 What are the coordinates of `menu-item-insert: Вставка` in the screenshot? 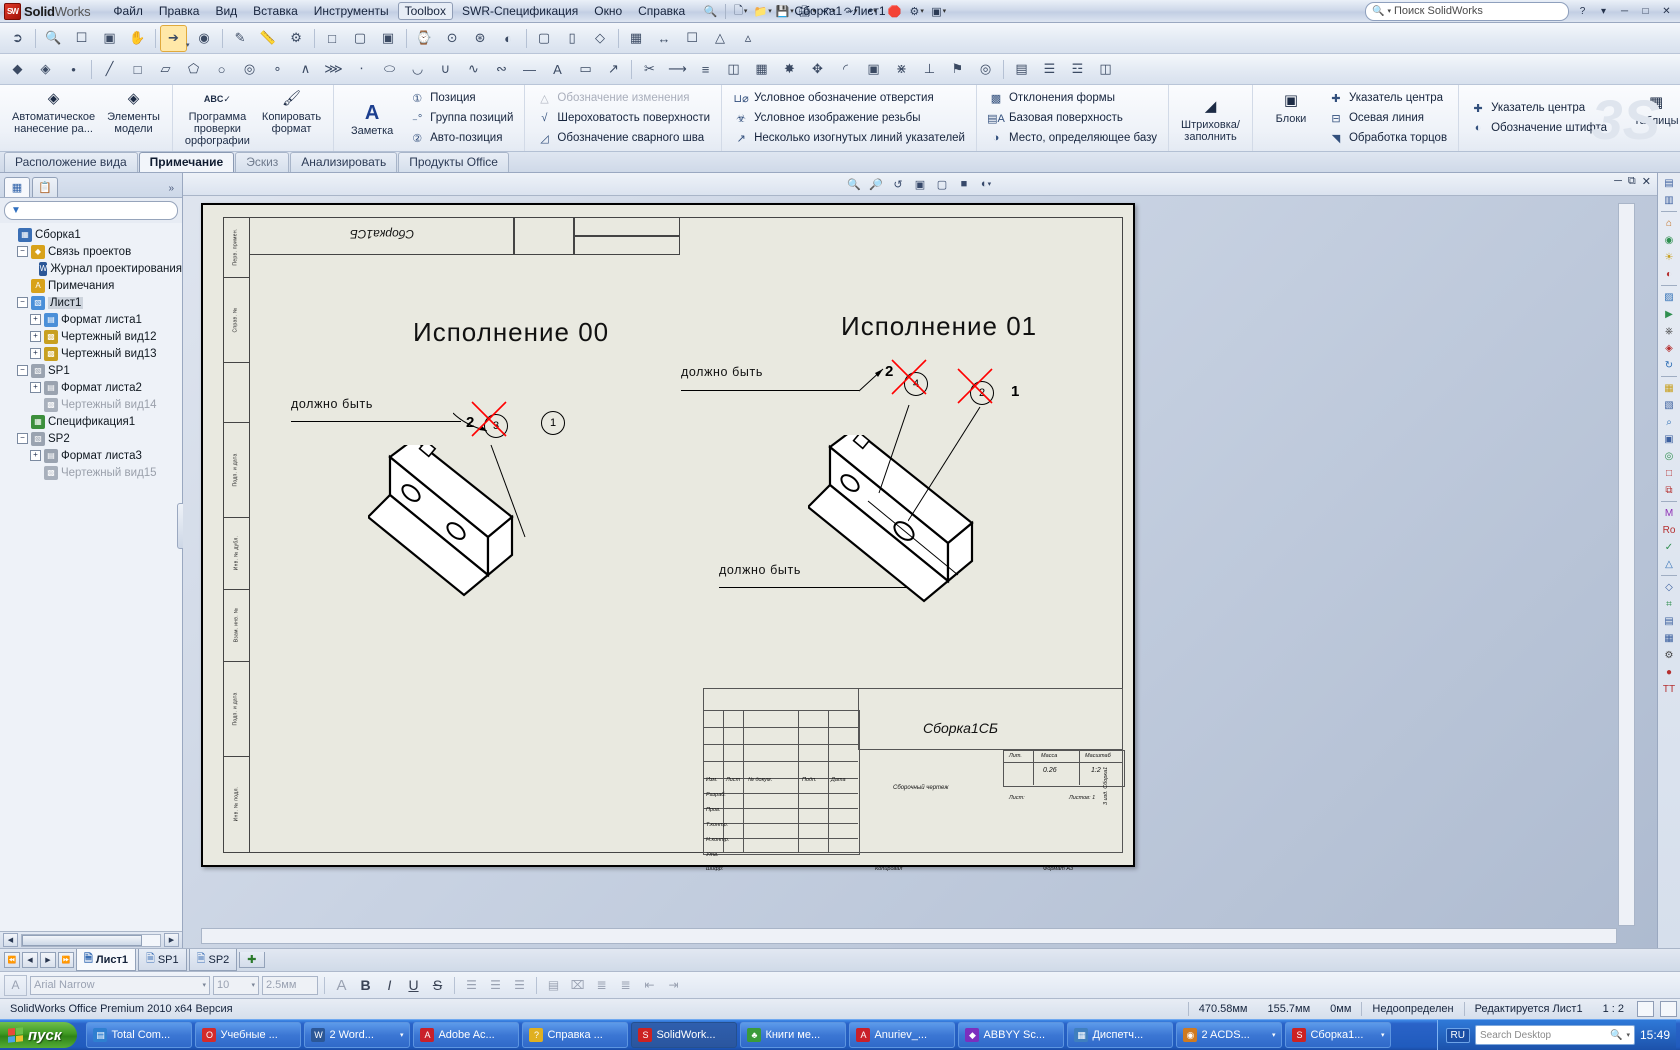 It's located at (275, 11).